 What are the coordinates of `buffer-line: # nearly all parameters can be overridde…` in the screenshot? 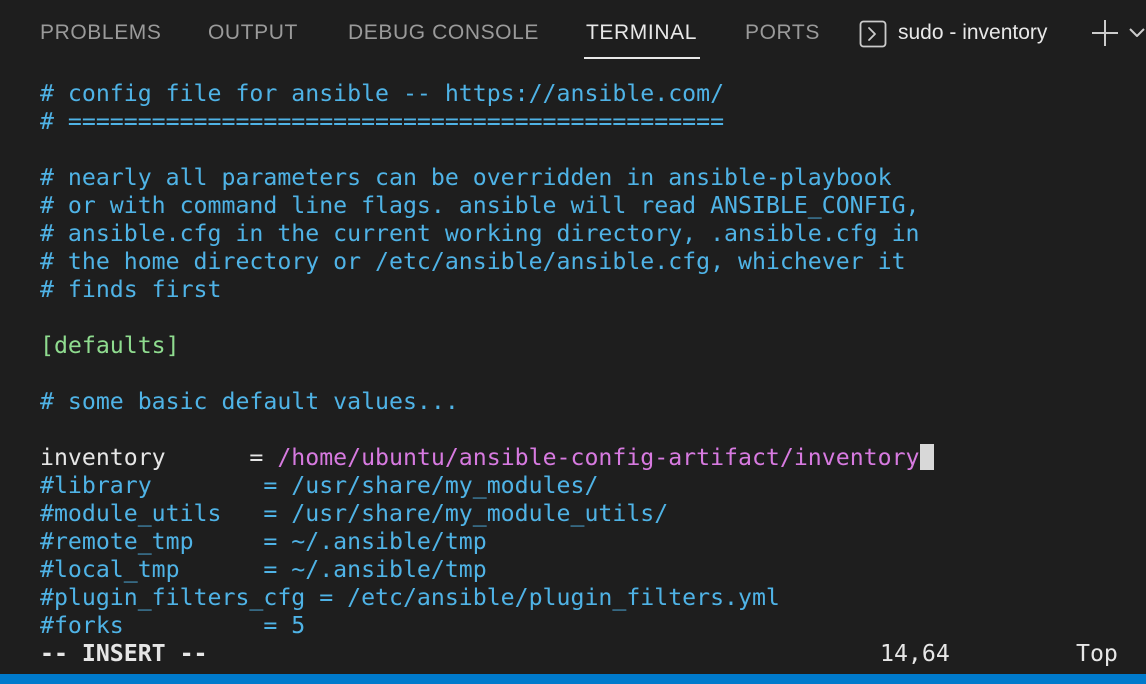 It's located at (466, 177).